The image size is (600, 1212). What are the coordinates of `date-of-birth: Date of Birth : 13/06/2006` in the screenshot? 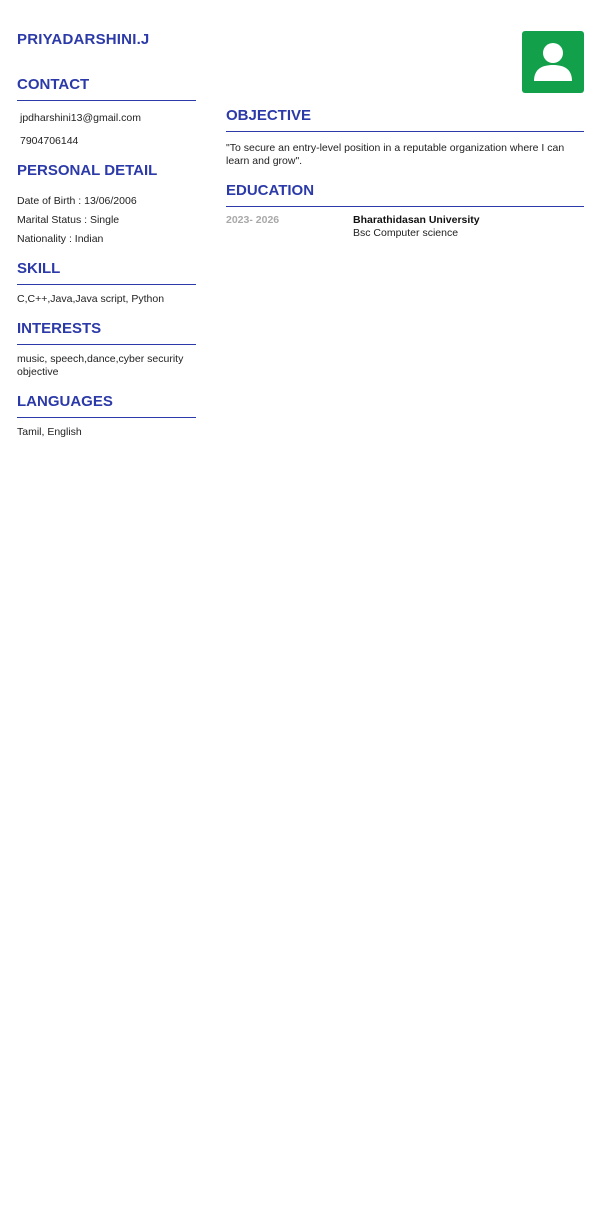 It's located at (77, 201).